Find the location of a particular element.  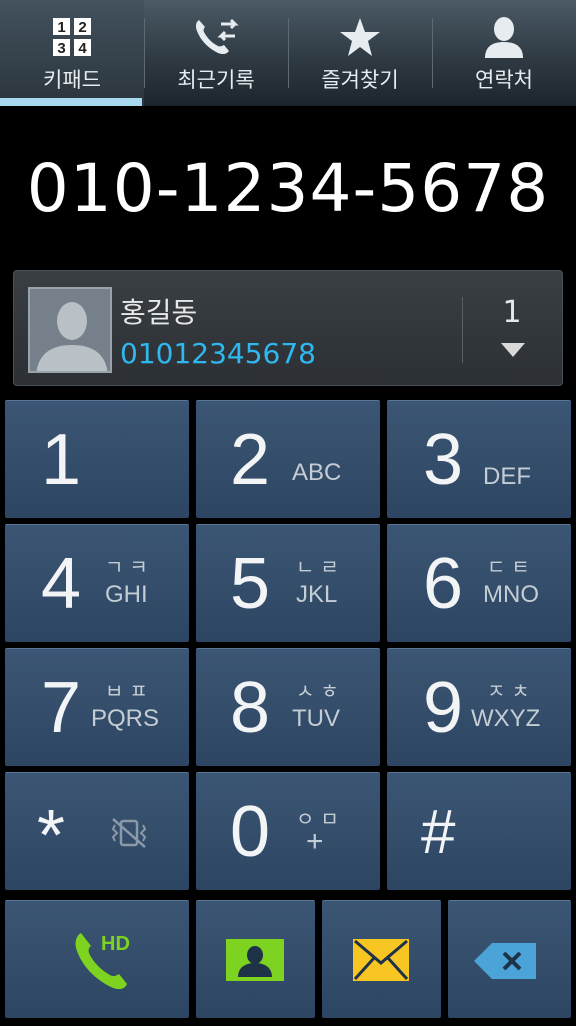

recent-calls-icon is located at coordinates (216, 37).